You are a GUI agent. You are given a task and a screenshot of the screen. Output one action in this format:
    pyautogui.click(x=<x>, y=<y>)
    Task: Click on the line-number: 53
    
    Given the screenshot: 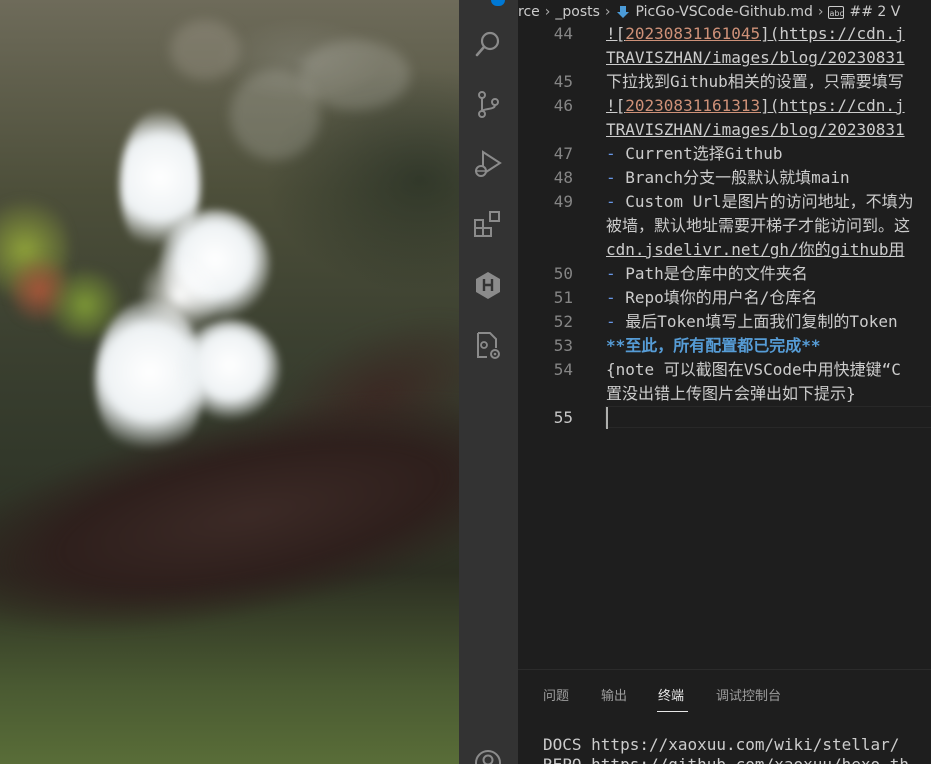 What is the action you would take?
    pyautogui.click(x=563, y=345)
    